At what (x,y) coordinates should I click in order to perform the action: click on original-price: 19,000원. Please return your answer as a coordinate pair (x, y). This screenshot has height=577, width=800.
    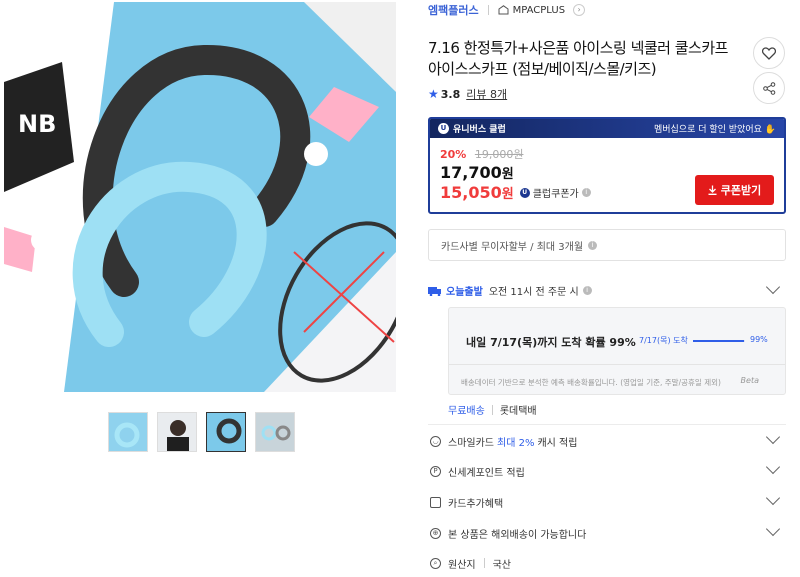
    Looking at the image, I should click on (499, 154).